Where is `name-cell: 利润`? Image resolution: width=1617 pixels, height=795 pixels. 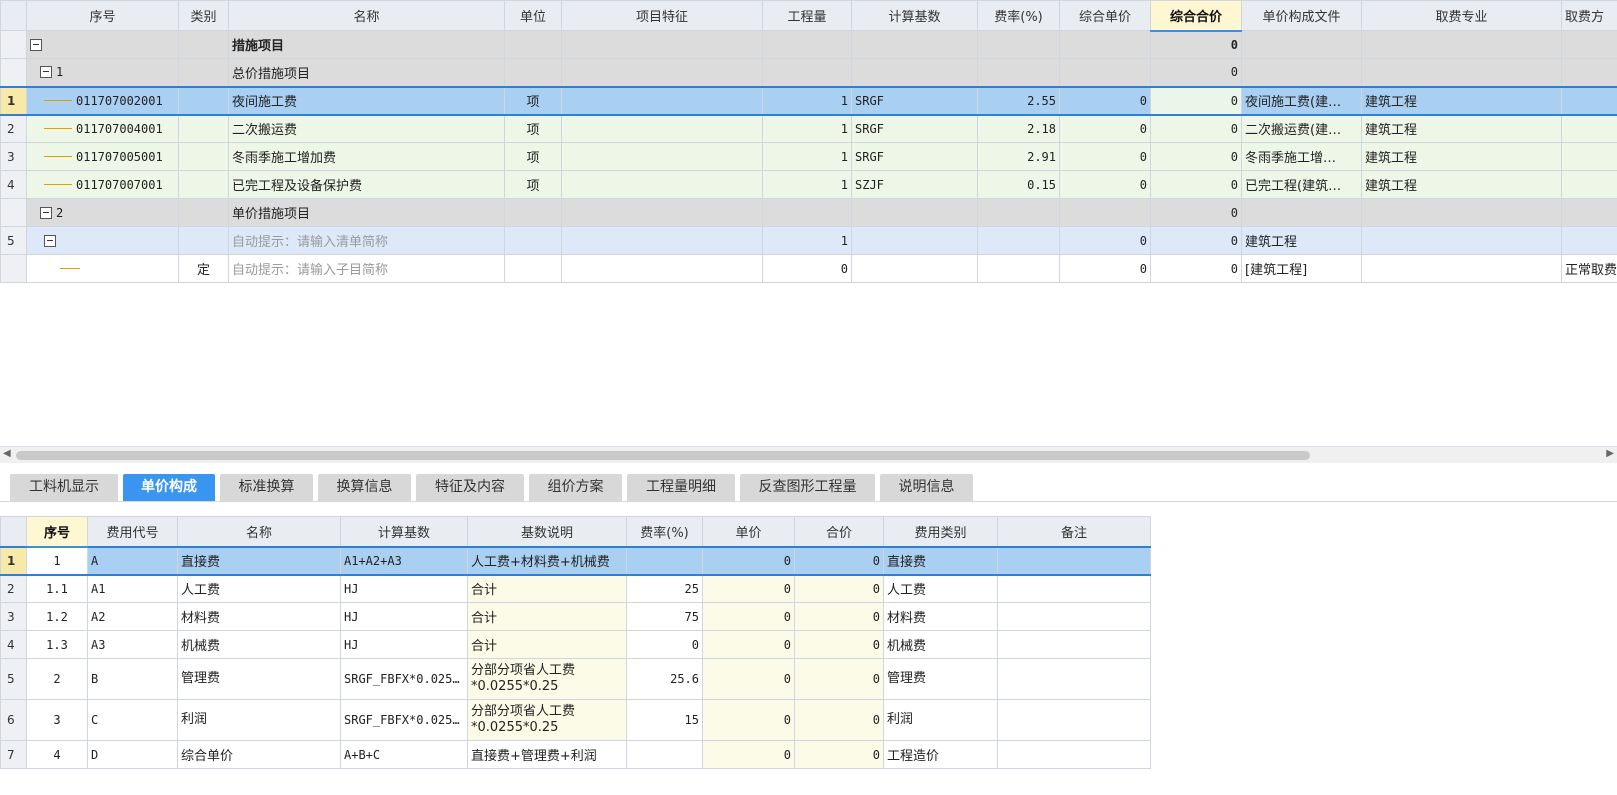
name-cell: 利润 is located at coordinates (259, 720).